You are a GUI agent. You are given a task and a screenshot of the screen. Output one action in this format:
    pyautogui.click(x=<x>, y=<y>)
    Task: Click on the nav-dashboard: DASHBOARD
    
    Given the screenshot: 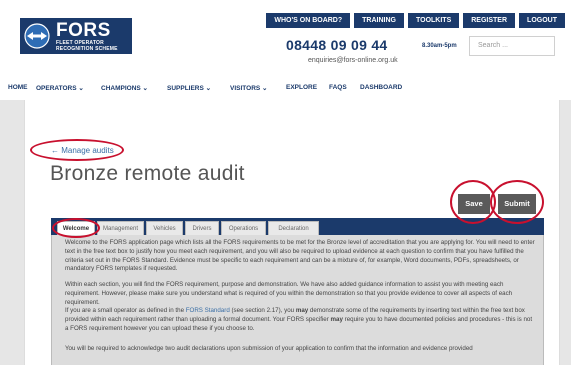 What is the action you would take?
    pyautogui.click(x=381, y=87)
    